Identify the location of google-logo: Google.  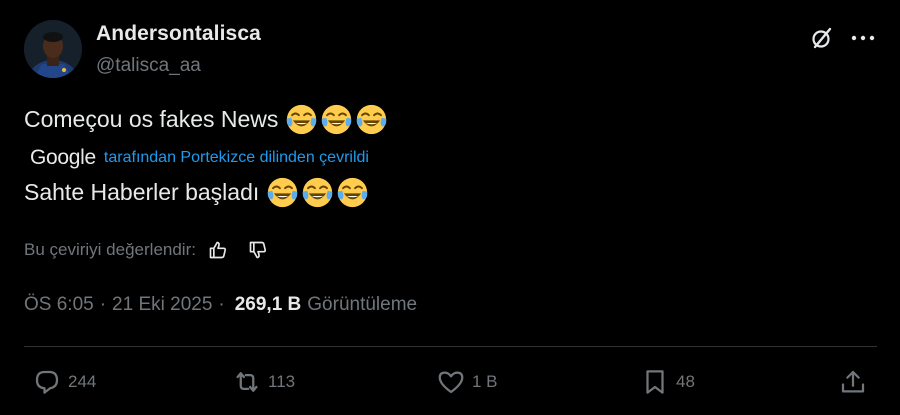
(63, 157).